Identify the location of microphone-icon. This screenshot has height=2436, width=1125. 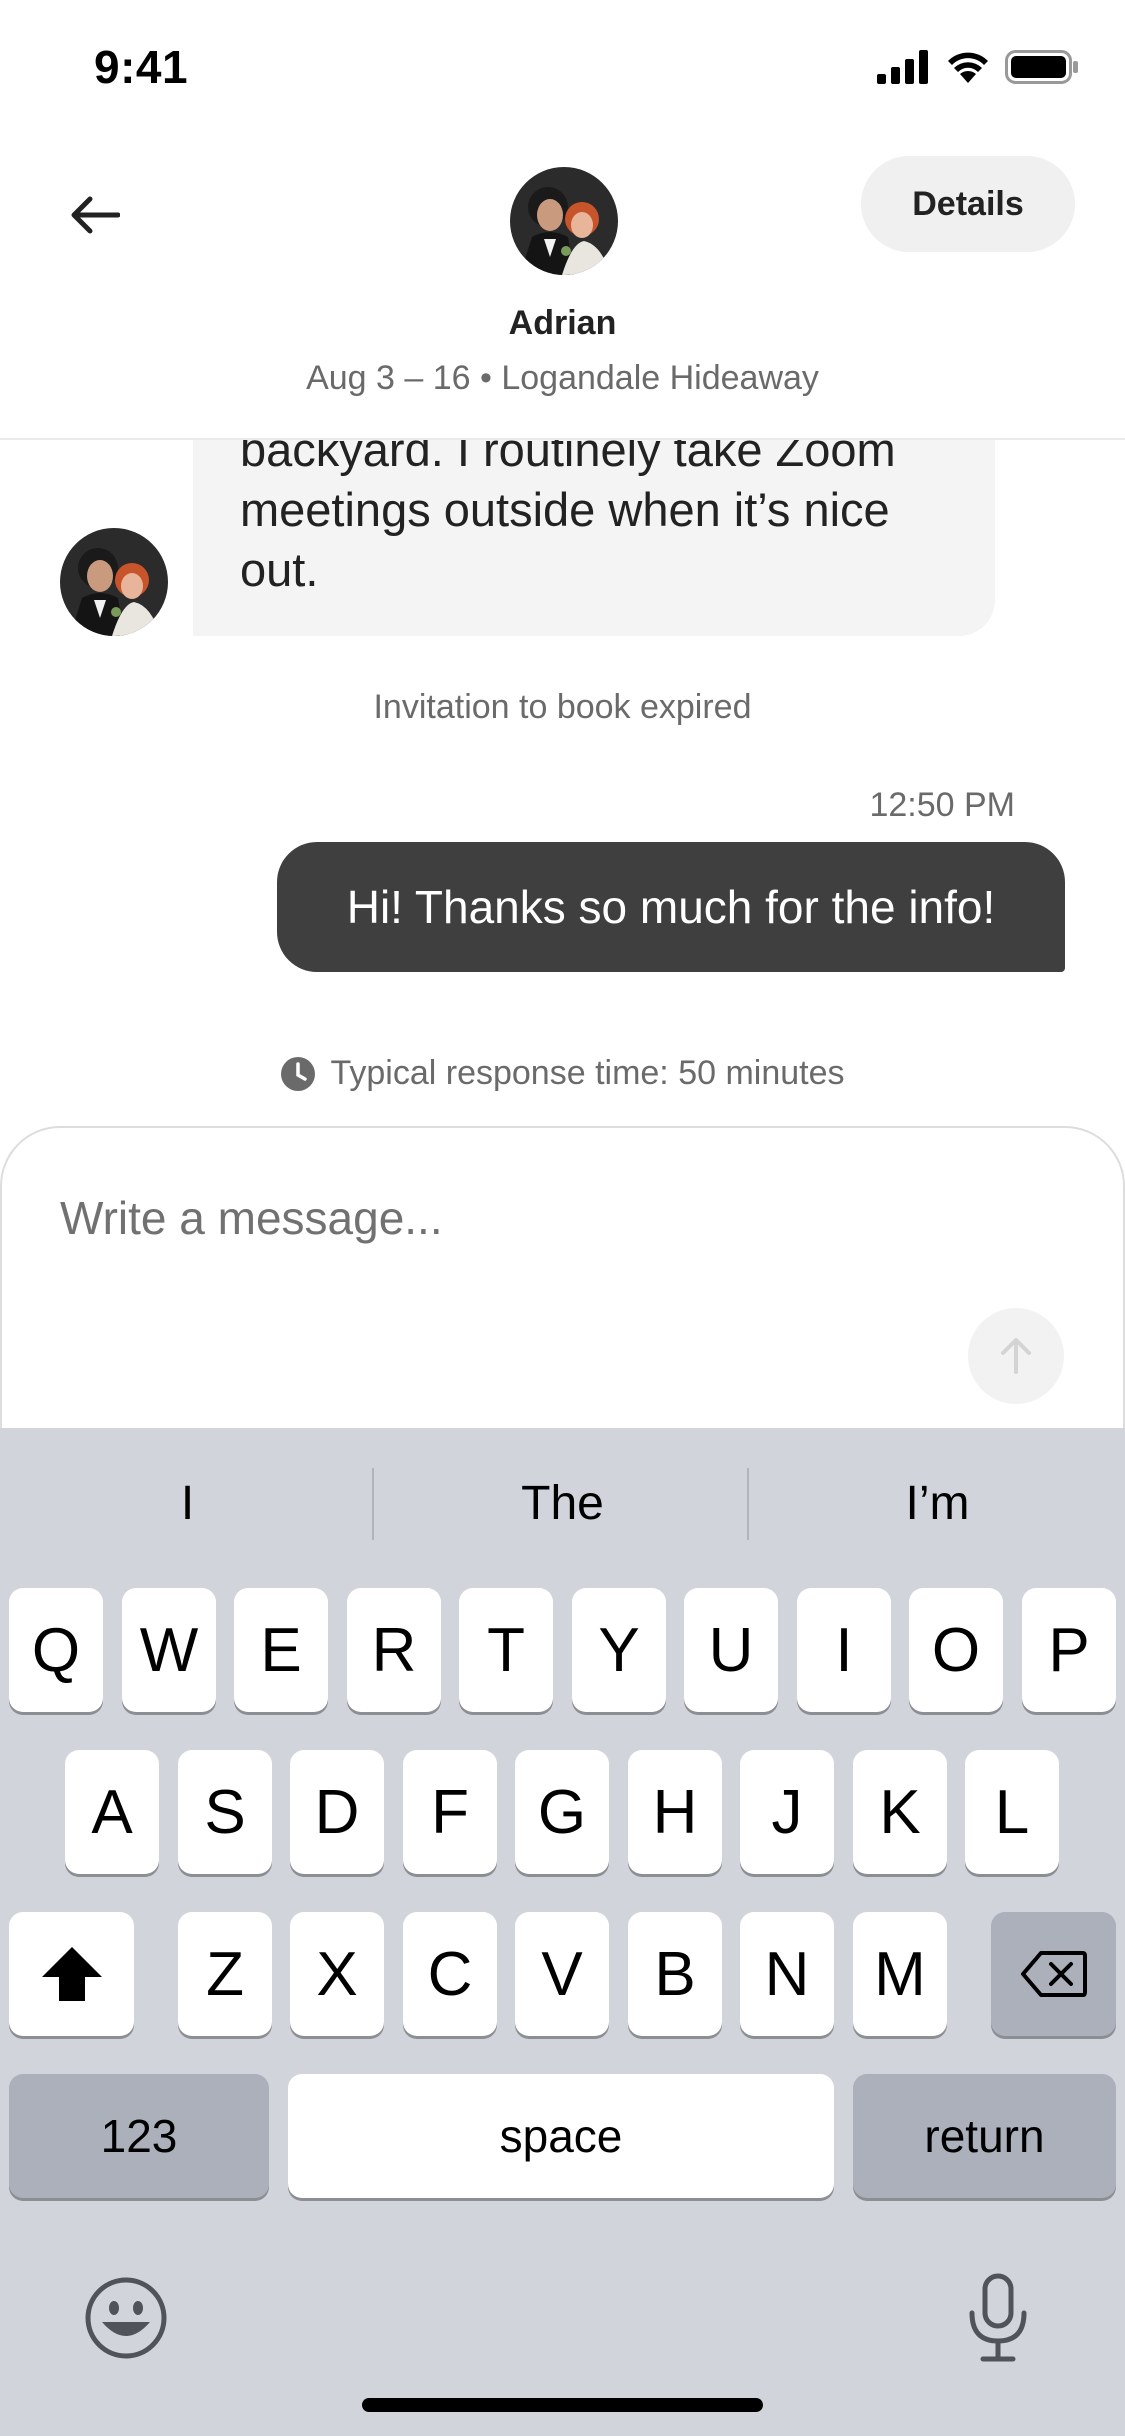
(998, 2317).